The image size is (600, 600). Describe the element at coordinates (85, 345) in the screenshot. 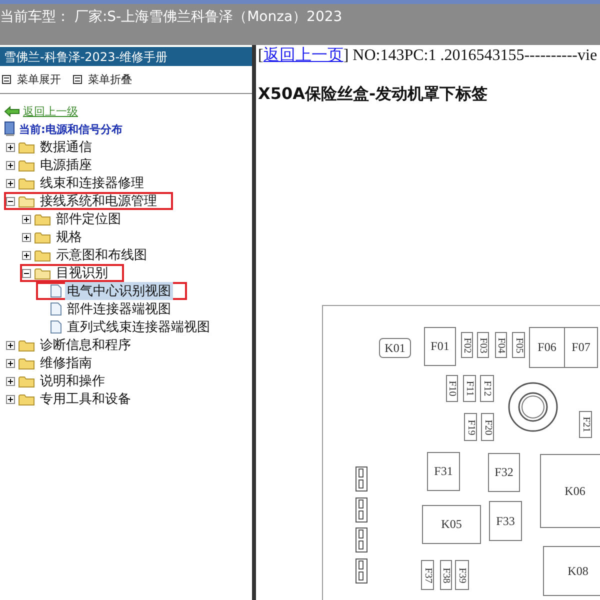

I see `tree-item: 诊断信息和程序` at that location.